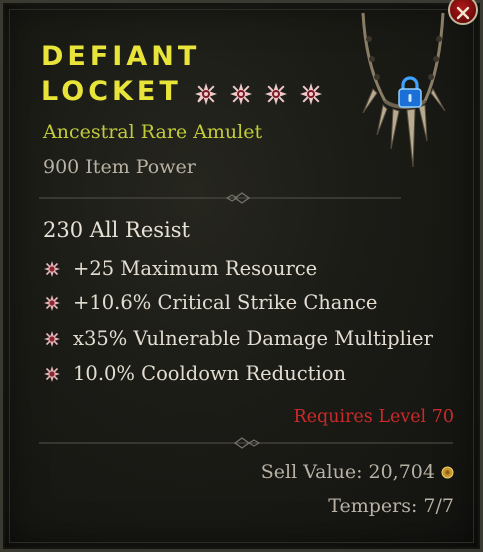  I want to click on item-name-line-1: DEFIANT, so click(121, 56).